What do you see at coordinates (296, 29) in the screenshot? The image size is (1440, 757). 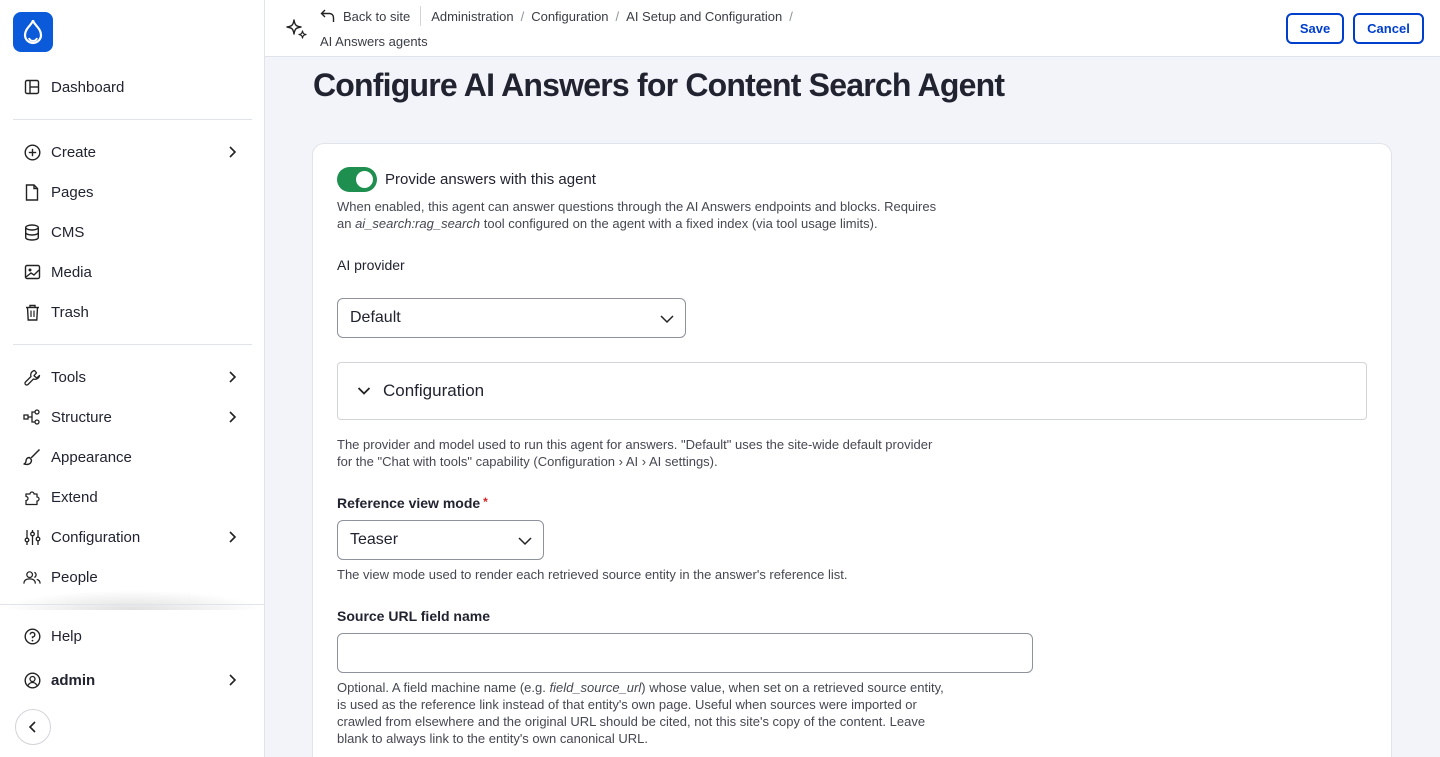 I see `sparkle-icon` at bounding box center [296, 29].